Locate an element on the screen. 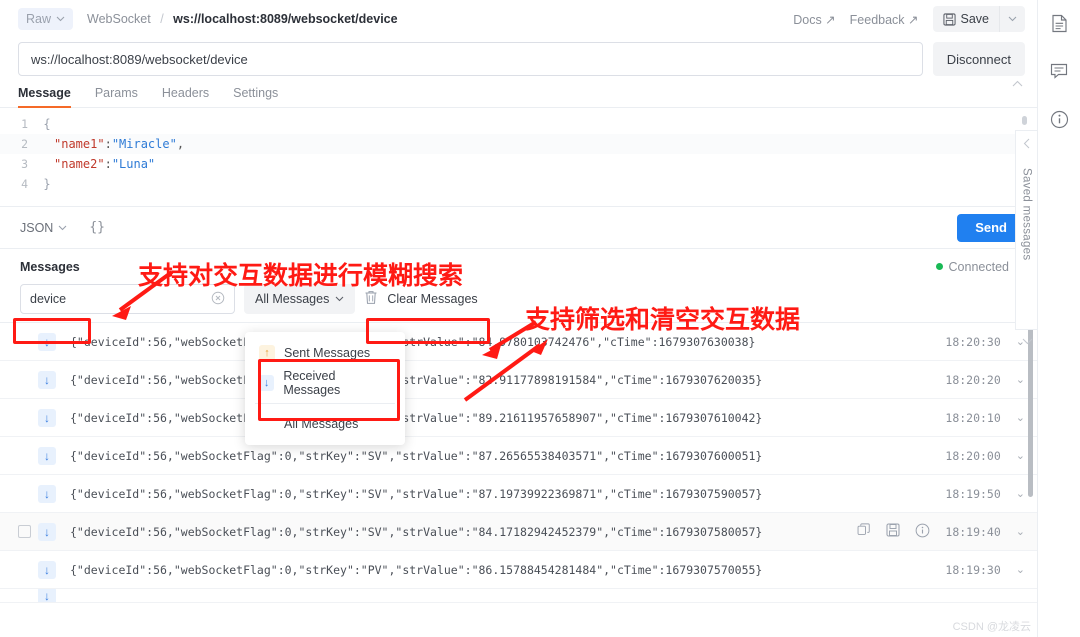  editor-line-text: "name2":"Luna" is located at coordinates (105, 164).